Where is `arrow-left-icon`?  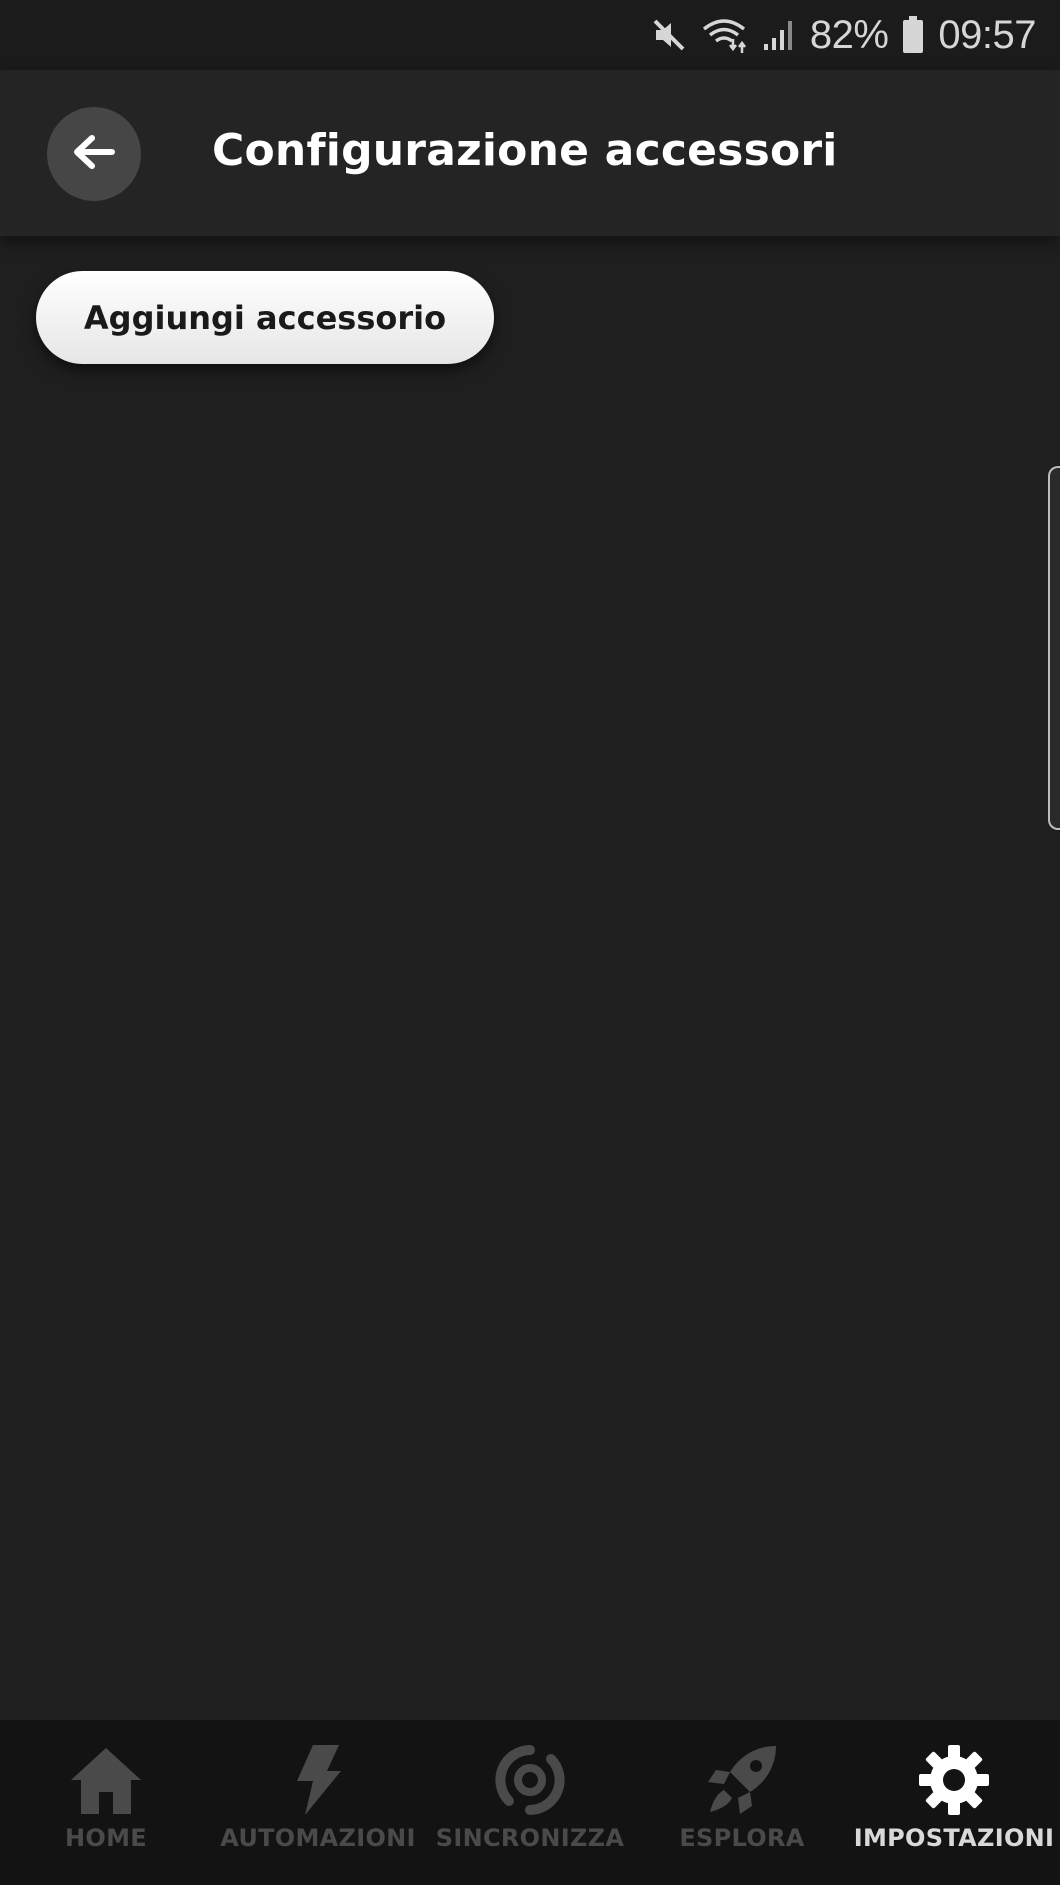 arrow-left-icon is located at coordinates (94, 154).